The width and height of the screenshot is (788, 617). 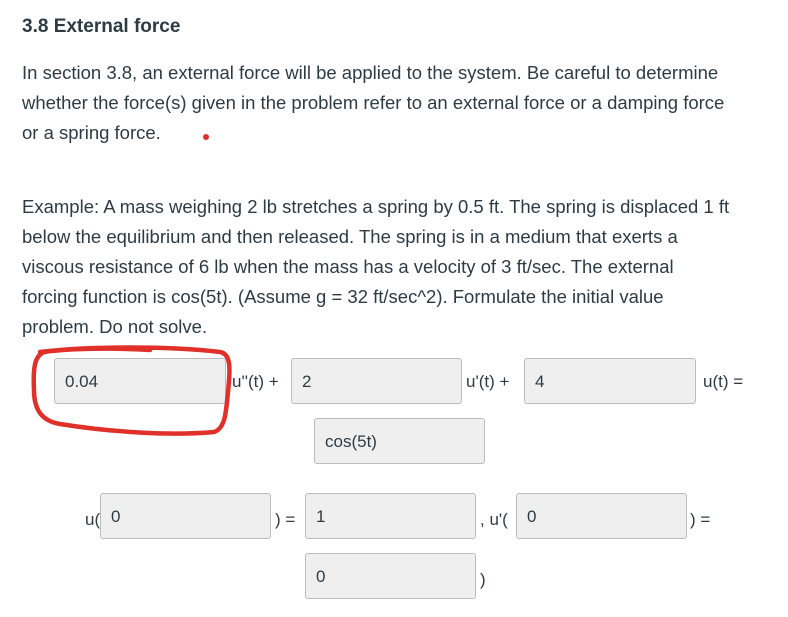 I want to click on forcing-function-input: cos(5t), so click(x=399, y=441).